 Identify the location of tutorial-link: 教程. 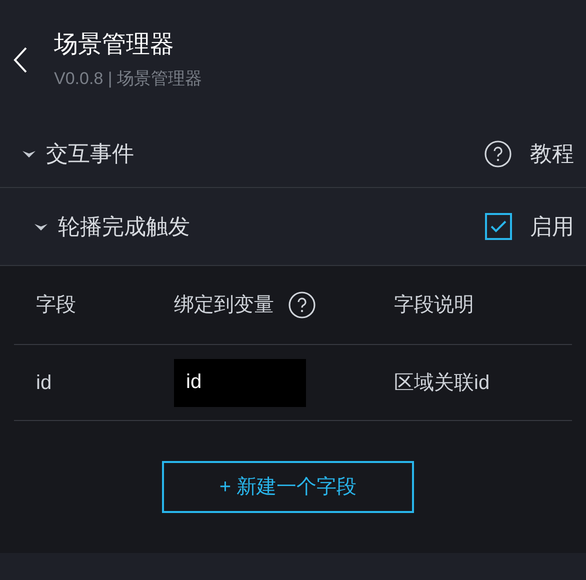
(552, 153).